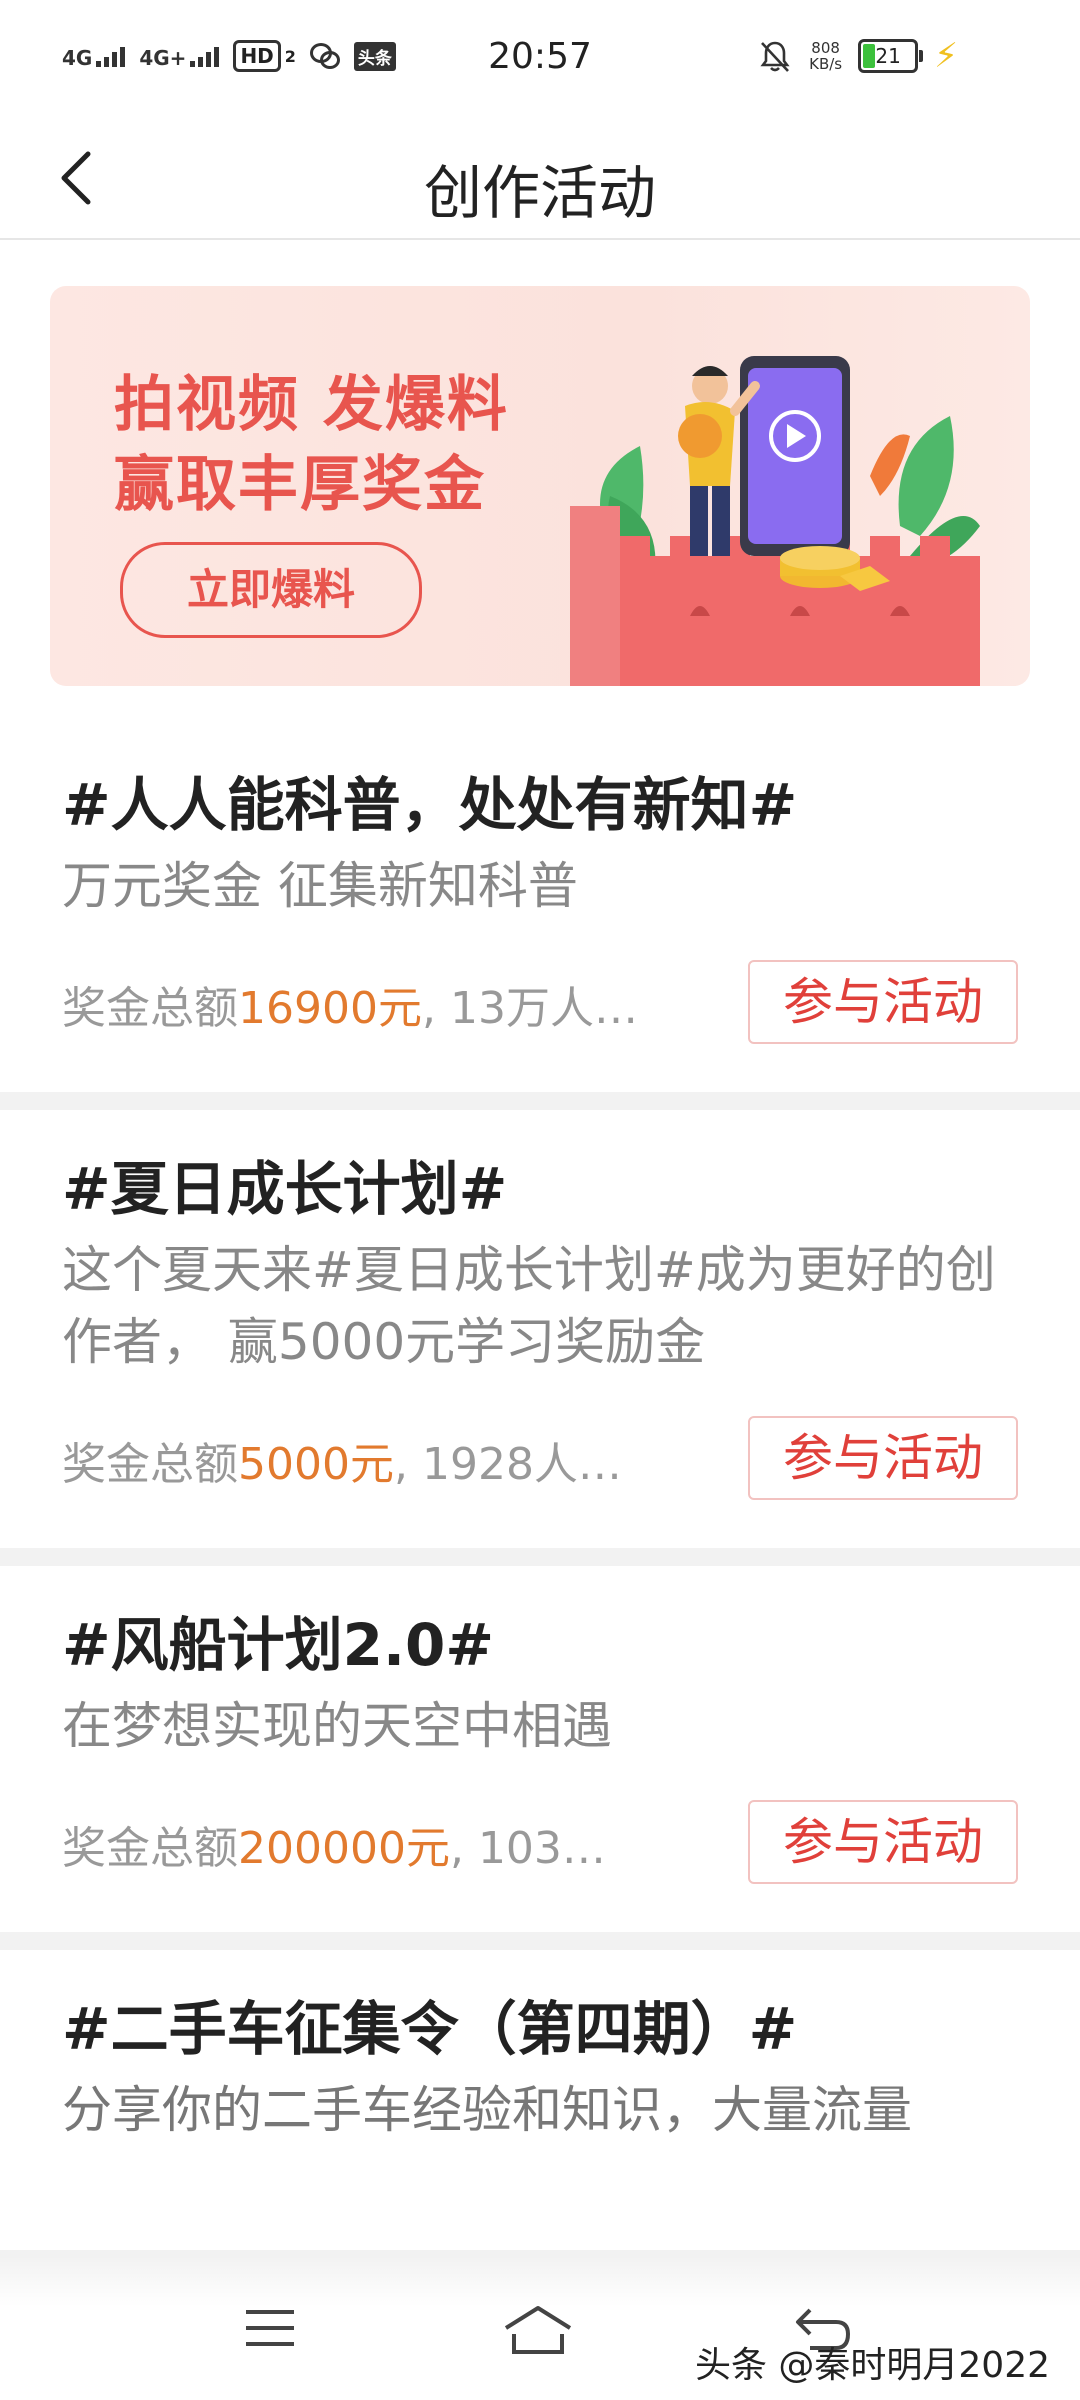 The width and height of the screenshot is (1080, 2400). Describe the element at coordinates (775, 56) in the screenshot. I see `bell-muted-icon` at that location.